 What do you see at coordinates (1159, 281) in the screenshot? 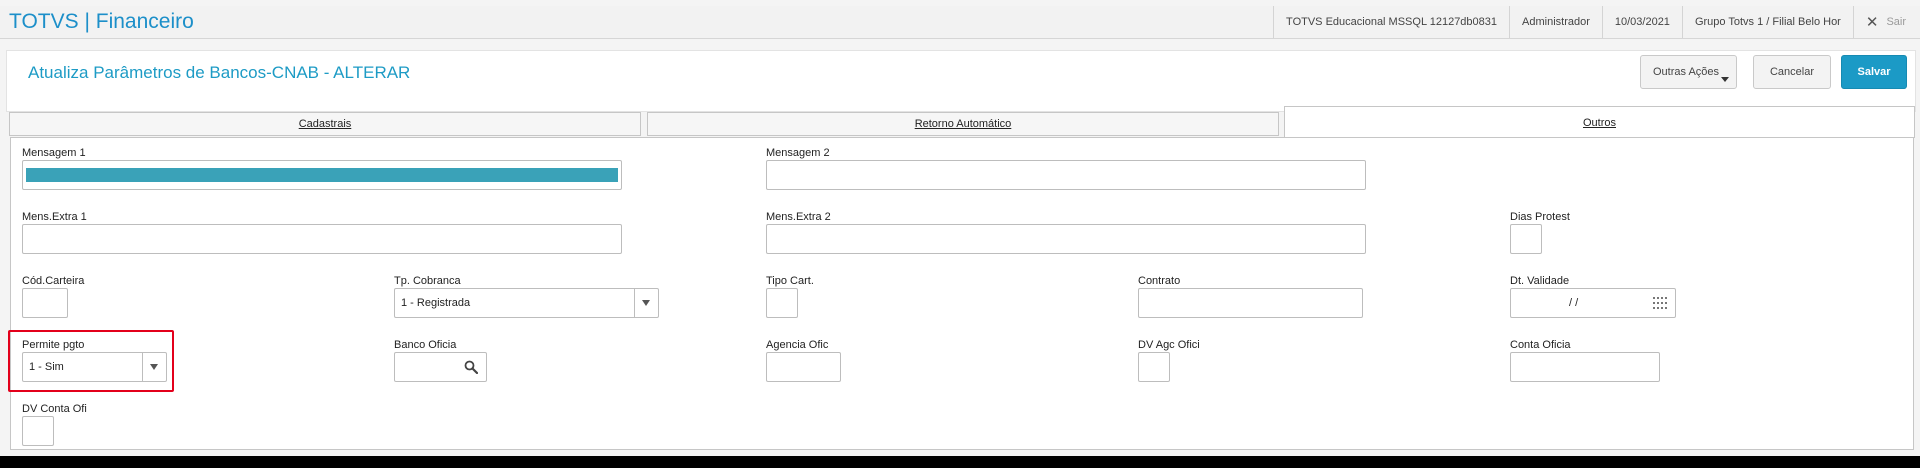
I see `contrato-label: Contrato` at bounding box center [1159, 281].